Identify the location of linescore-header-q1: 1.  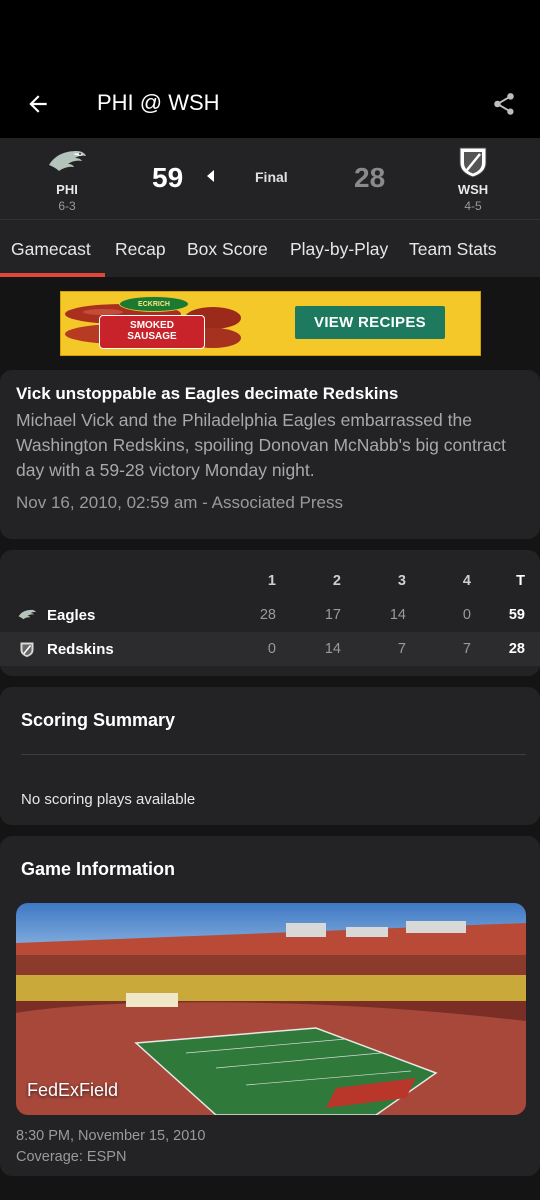
(271, 581).